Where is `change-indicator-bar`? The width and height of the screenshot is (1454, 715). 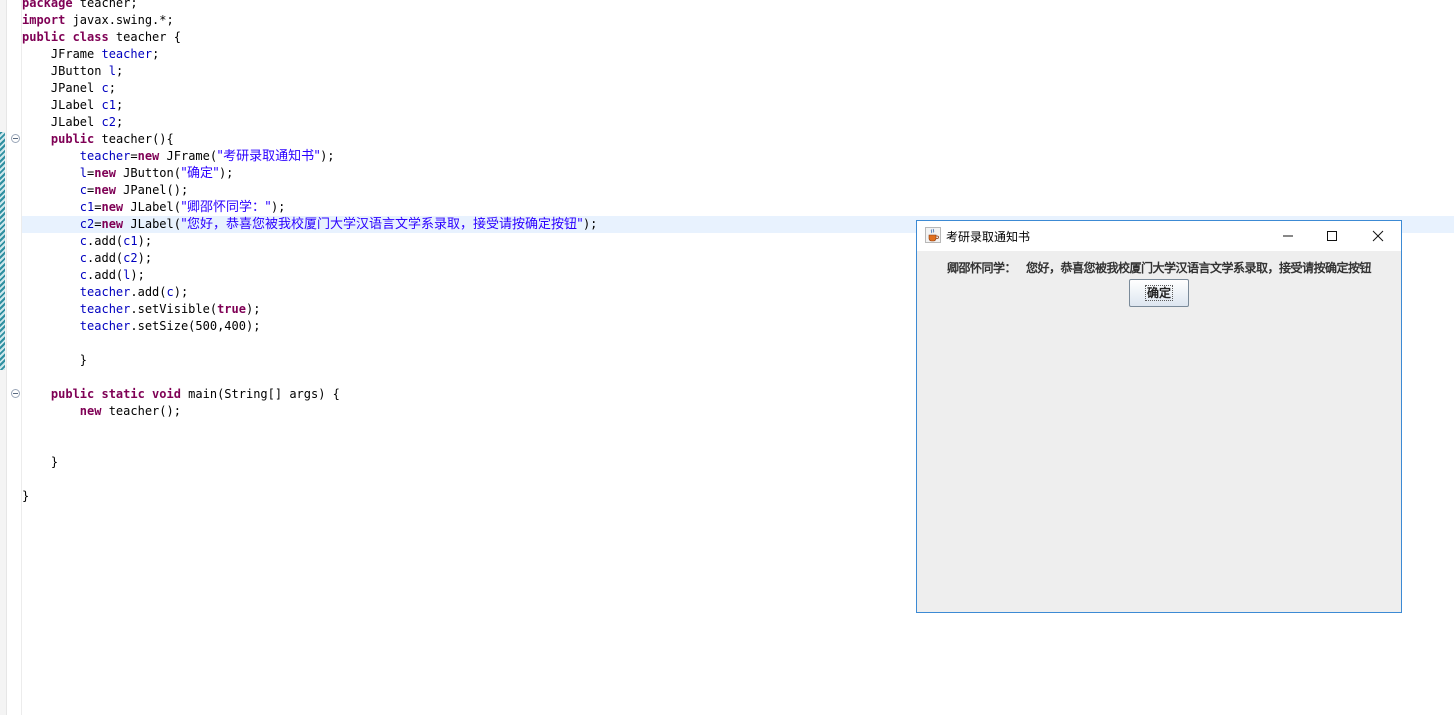
change-indicator-bar is located at coordinates (2, 251).